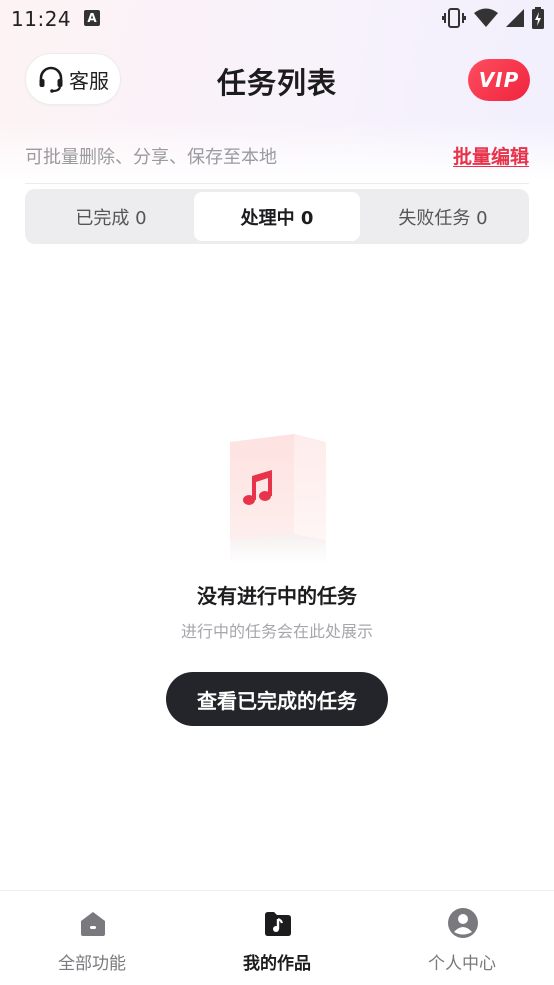  I want to click on tab-failed: 失败任务 0, so click(443, 216).